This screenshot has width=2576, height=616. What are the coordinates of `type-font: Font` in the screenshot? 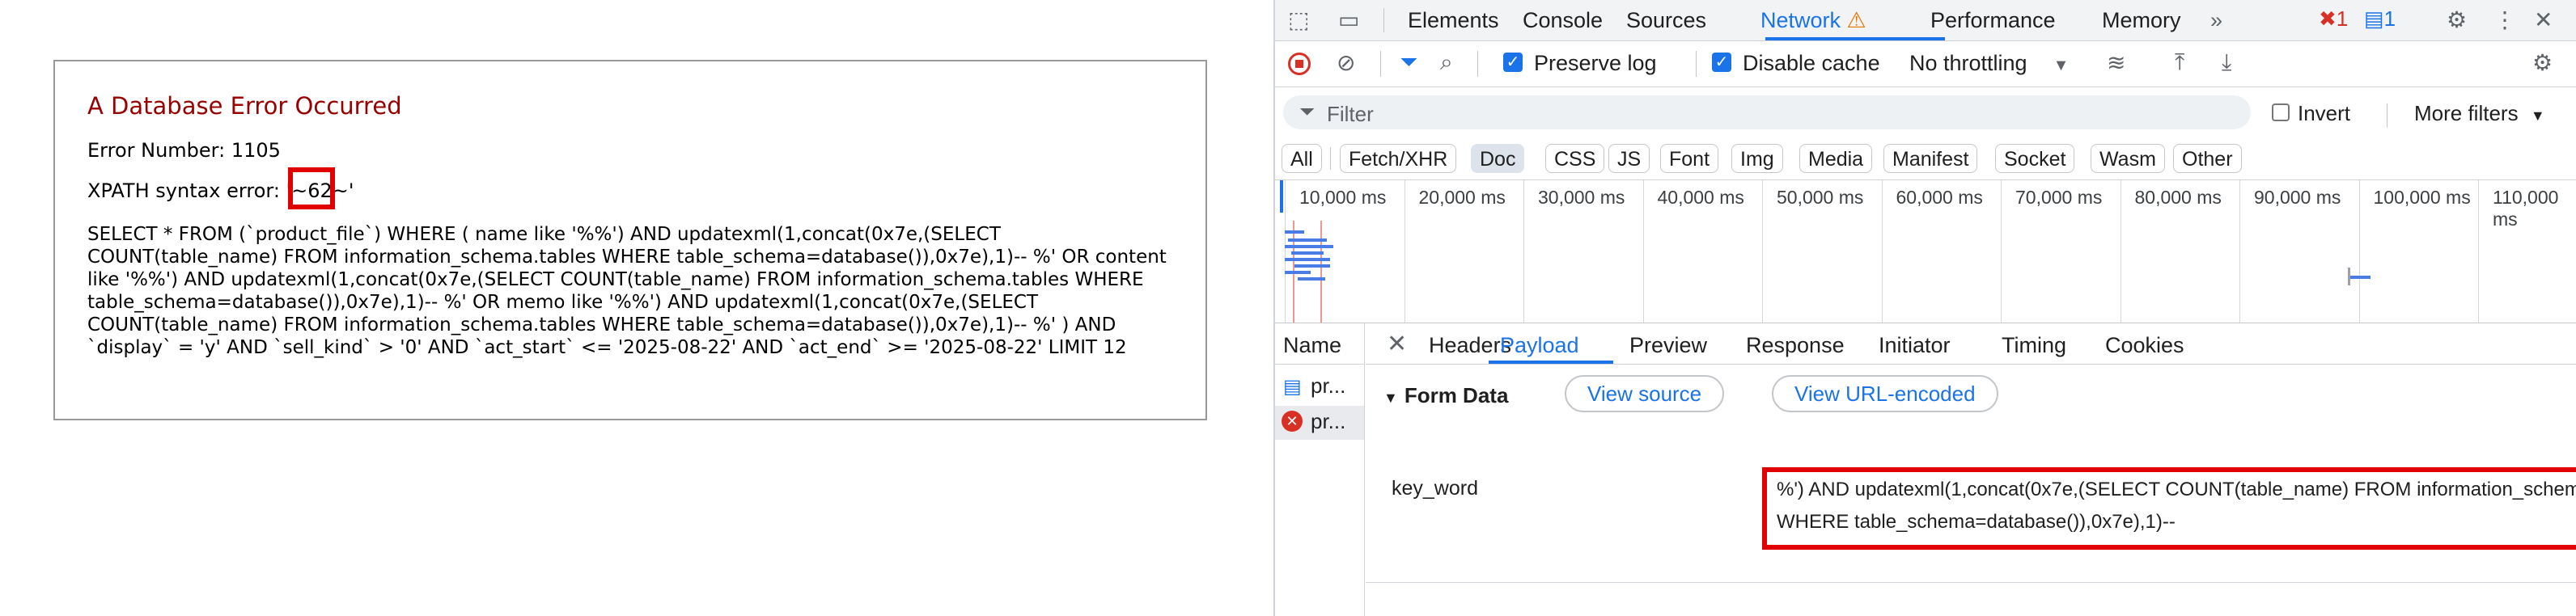 It's located at (1689, 159).